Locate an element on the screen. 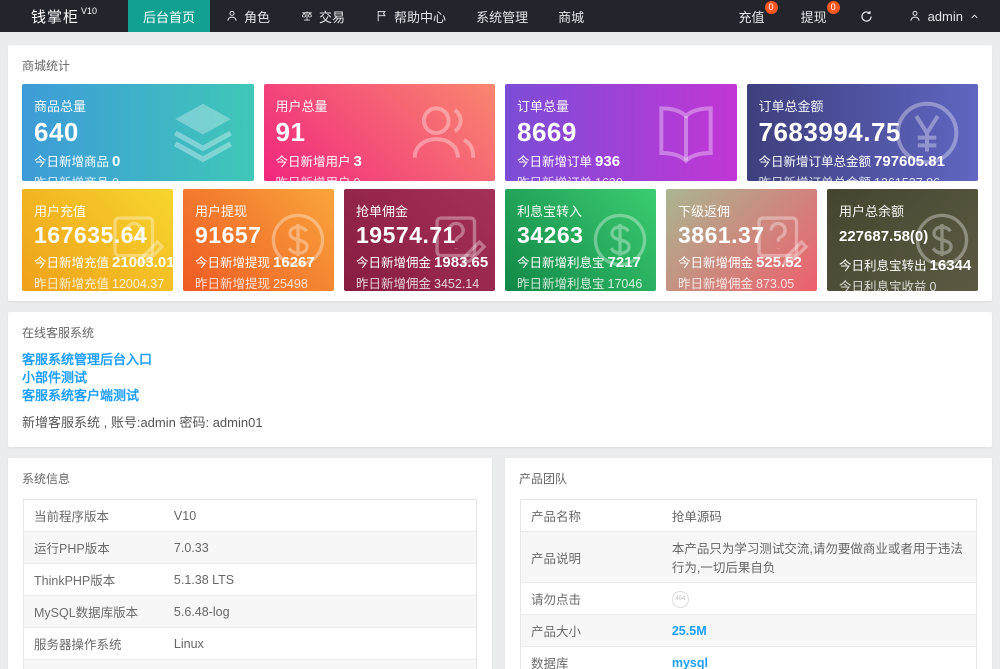  stat-card-orders-total: 订单总量8669今日新增订单936昨日新增订单1639 is located at coordinates (621, 132).